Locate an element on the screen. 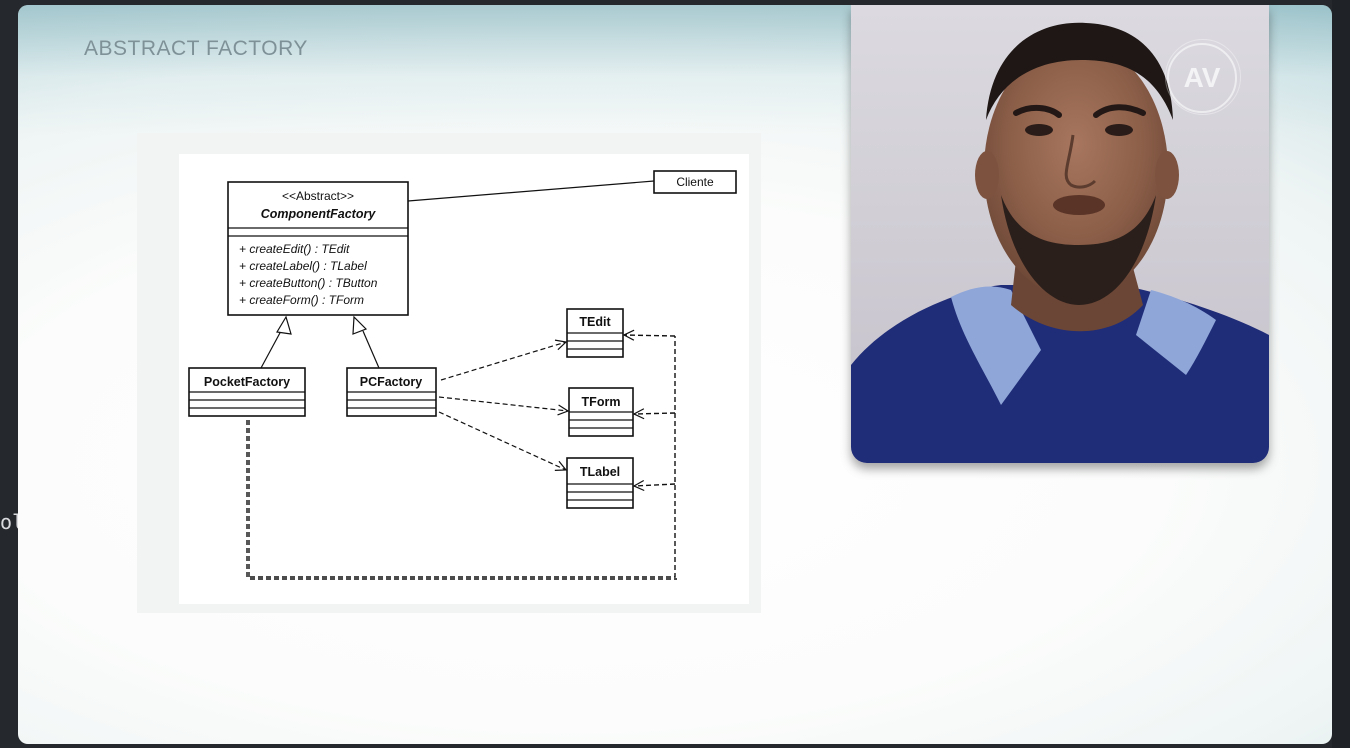 The height and width of the screenshot is (748, 1350). component-factory-name: ComponentFactory is located at coordinates (319, 214).